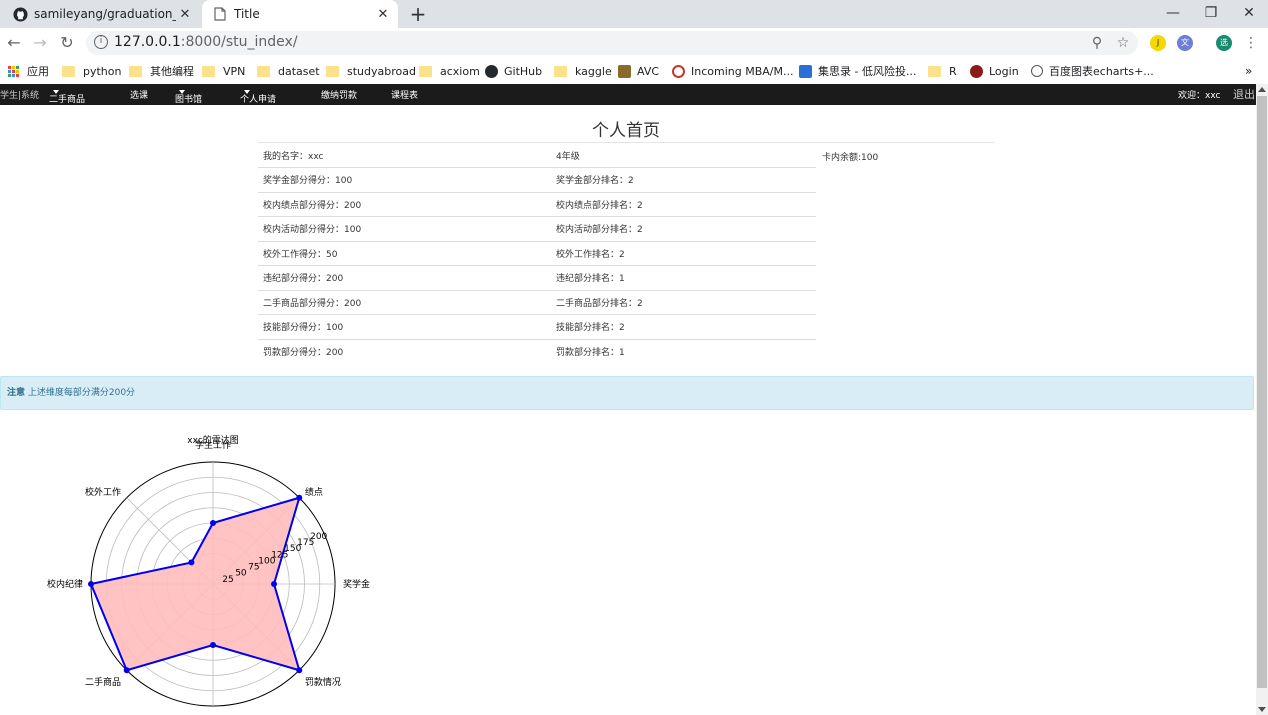  I want to click on url-text: 127.0.0.1:8000/stu_index/, so click(206, 42).